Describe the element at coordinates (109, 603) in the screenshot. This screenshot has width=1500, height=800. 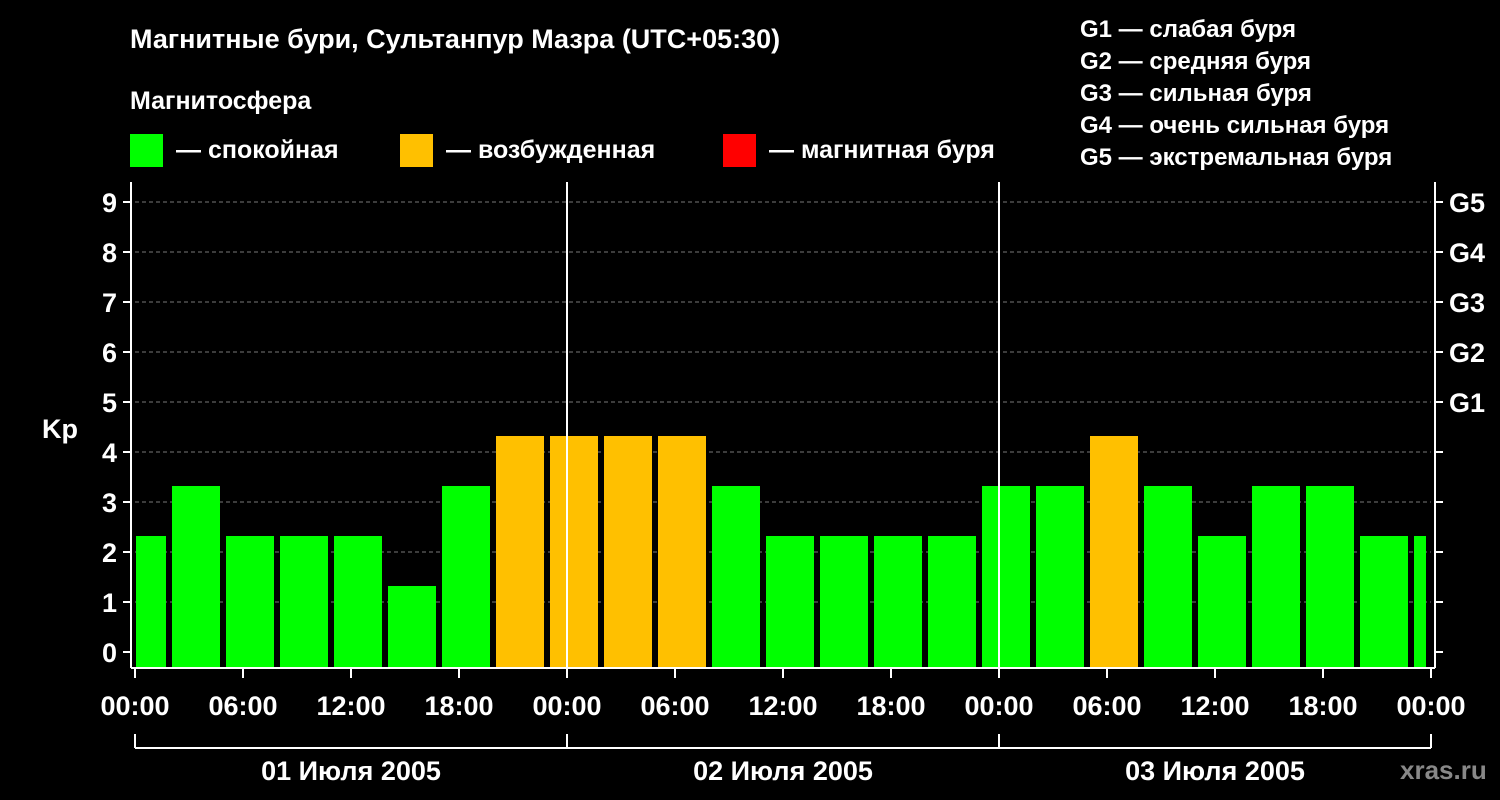
I see `y-tick-label: 1` at that location.